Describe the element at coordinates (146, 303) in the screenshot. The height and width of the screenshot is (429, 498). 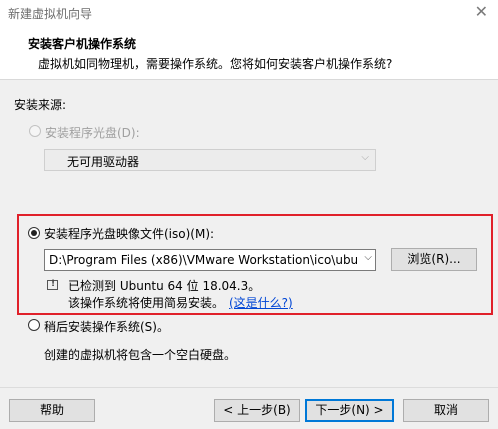
I see `easy-install-text: 该操作系统将使用简易安装。` at that location.